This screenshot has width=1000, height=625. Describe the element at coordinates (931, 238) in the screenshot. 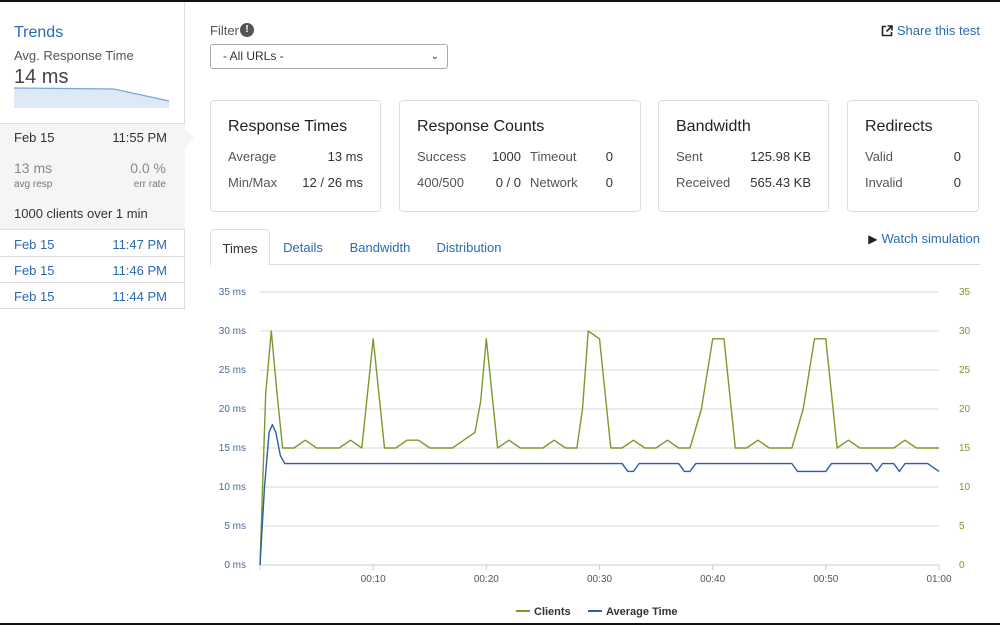

I see `watch-simulation-label: Watch simulation` at that location.